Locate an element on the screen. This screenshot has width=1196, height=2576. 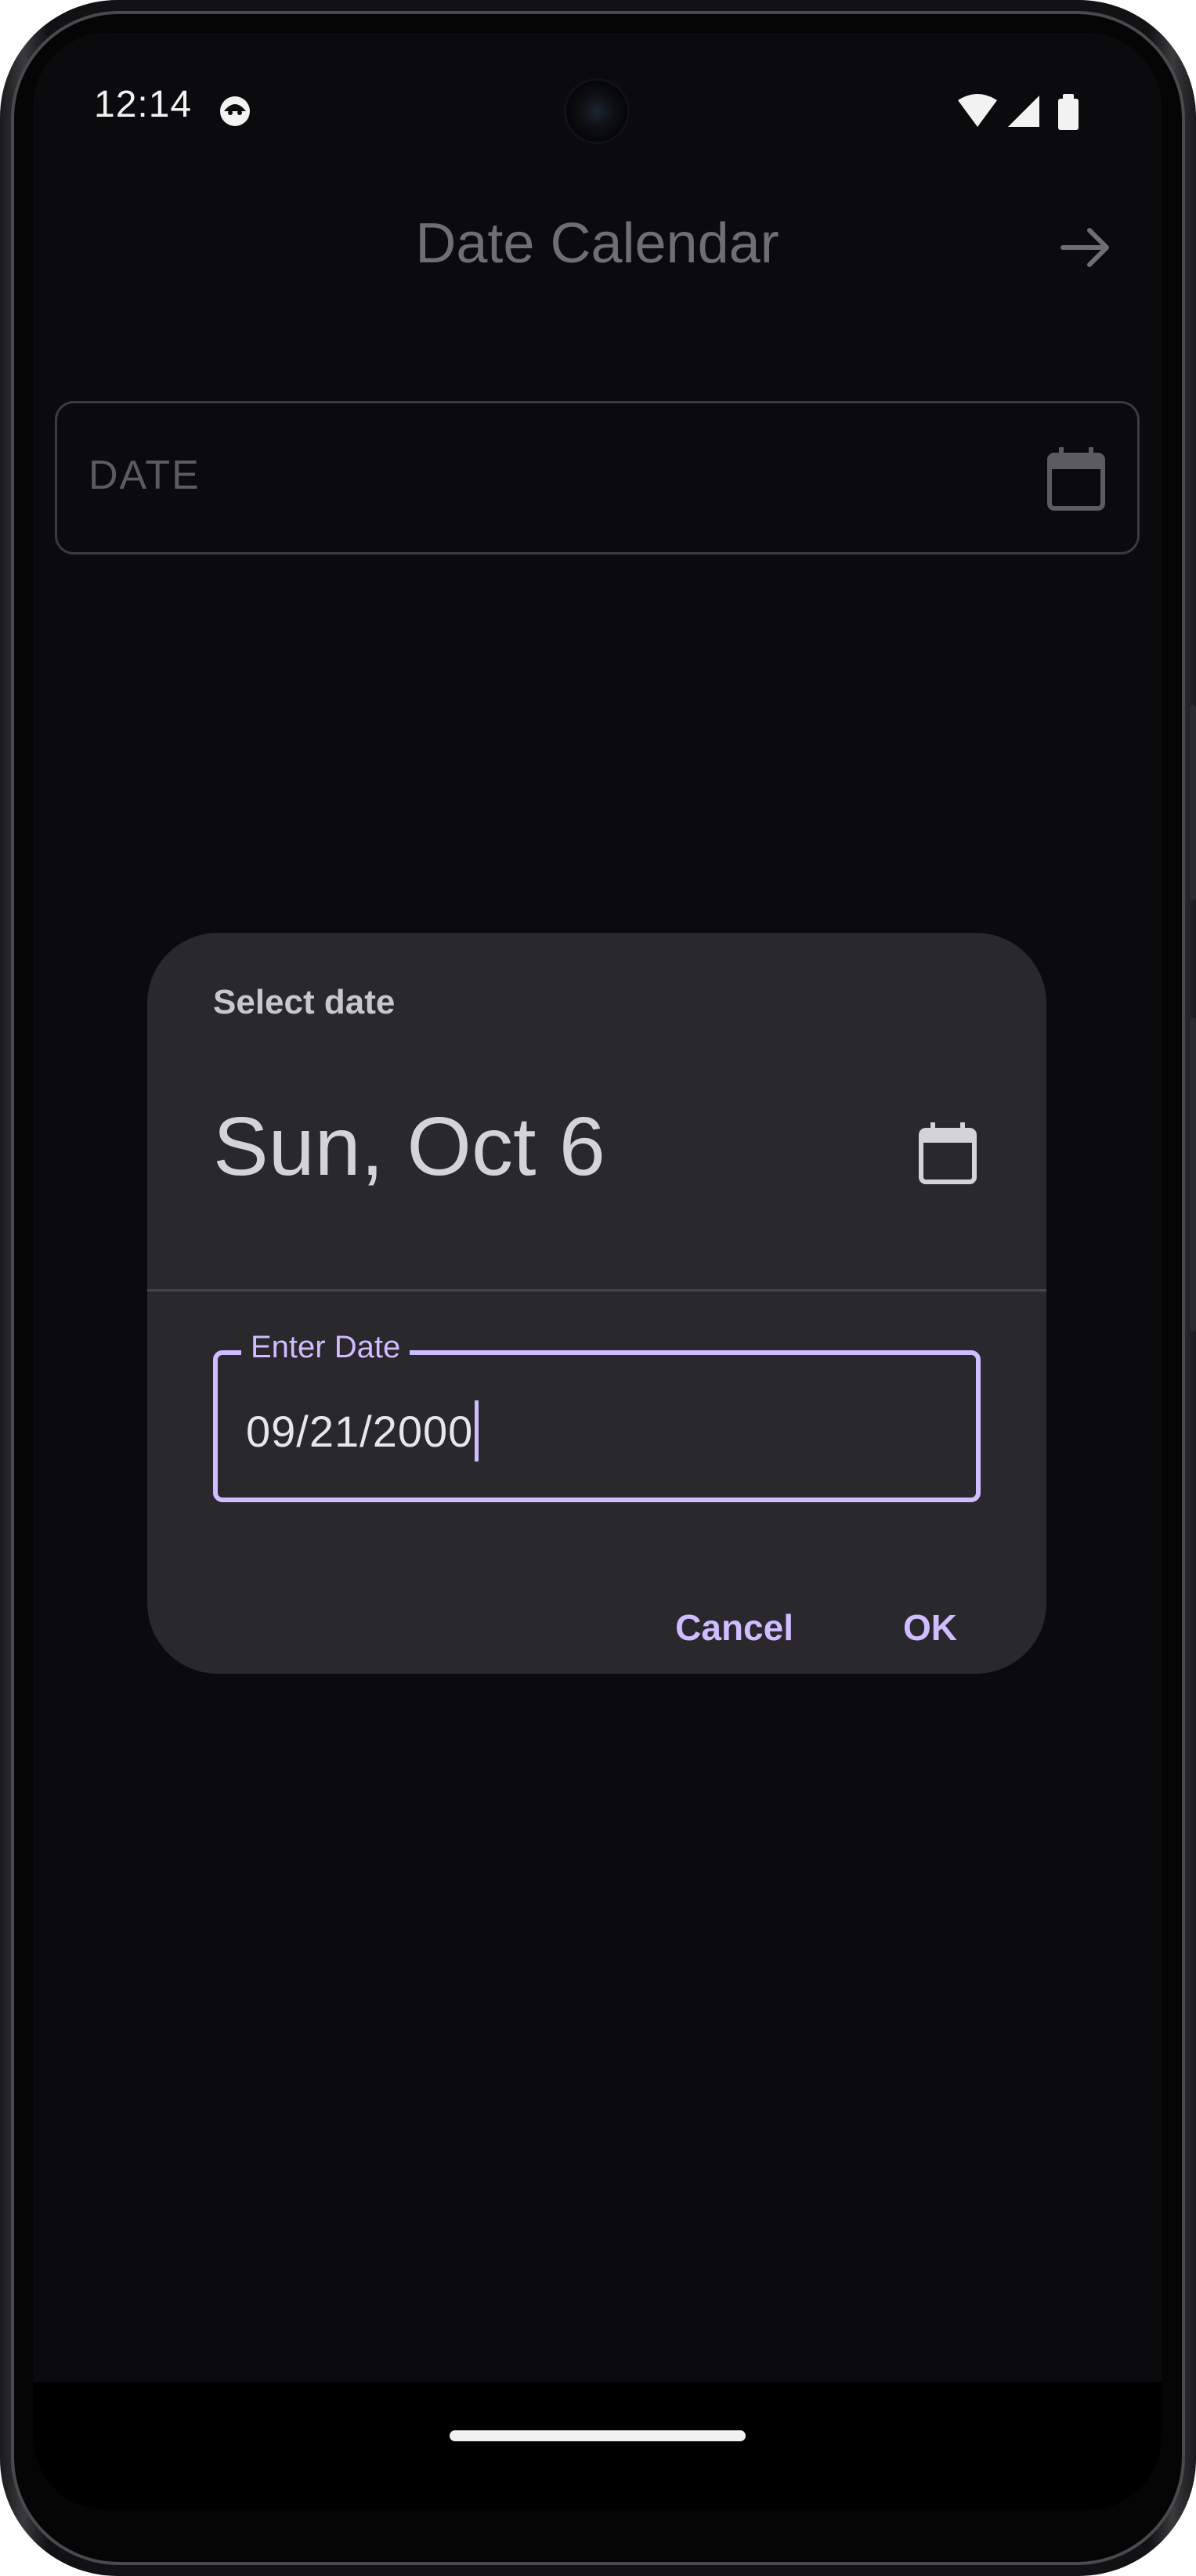
navigation-bar is located at coordinates (597, 2446).